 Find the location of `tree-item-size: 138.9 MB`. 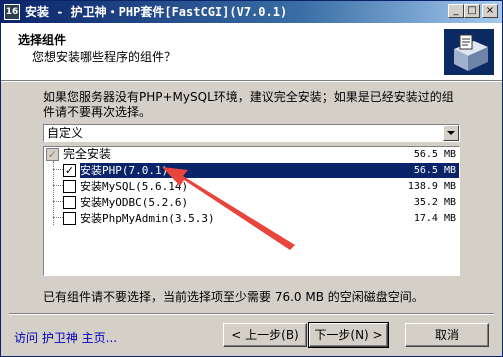

tree-item-size: 138.9 MB is located at coordinates (431, 186).